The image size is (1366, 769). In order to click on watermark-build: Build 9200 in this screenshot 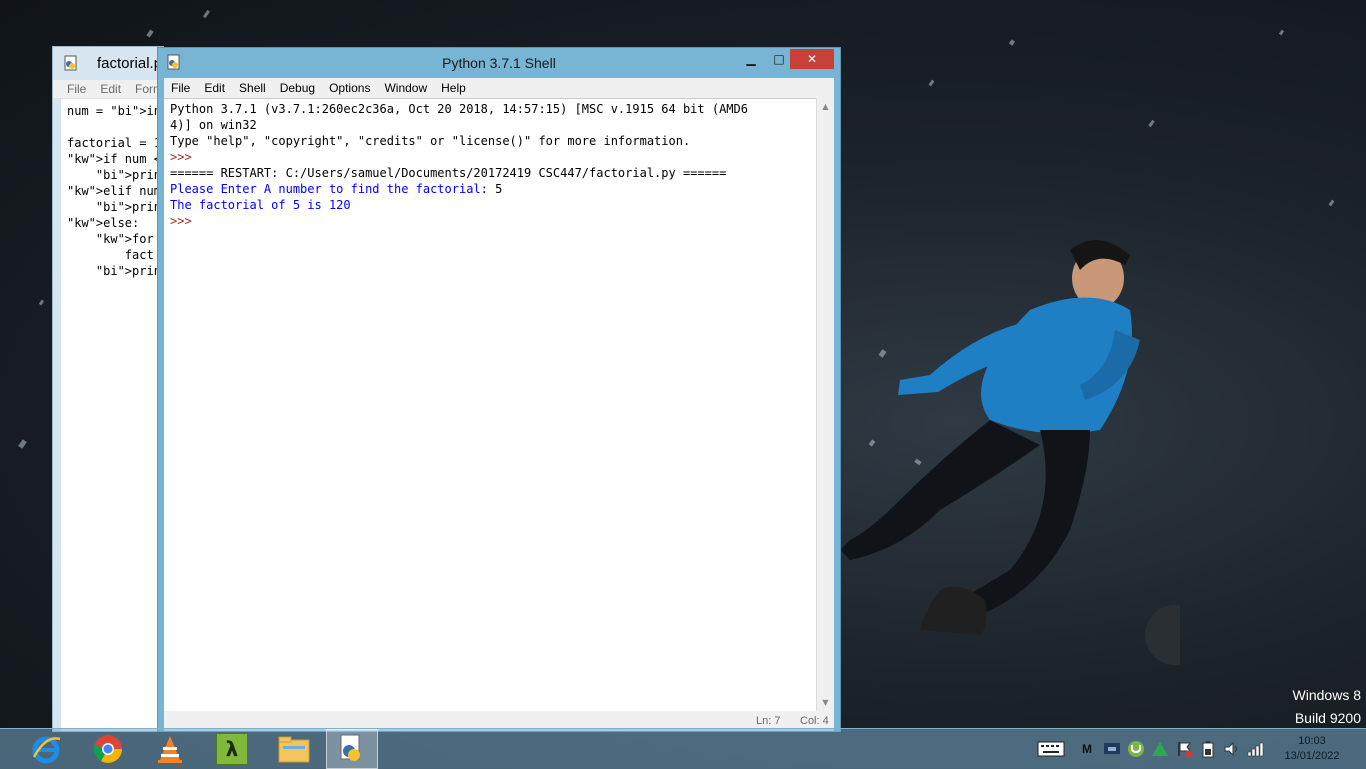, I will do `click(1327, 718)`.